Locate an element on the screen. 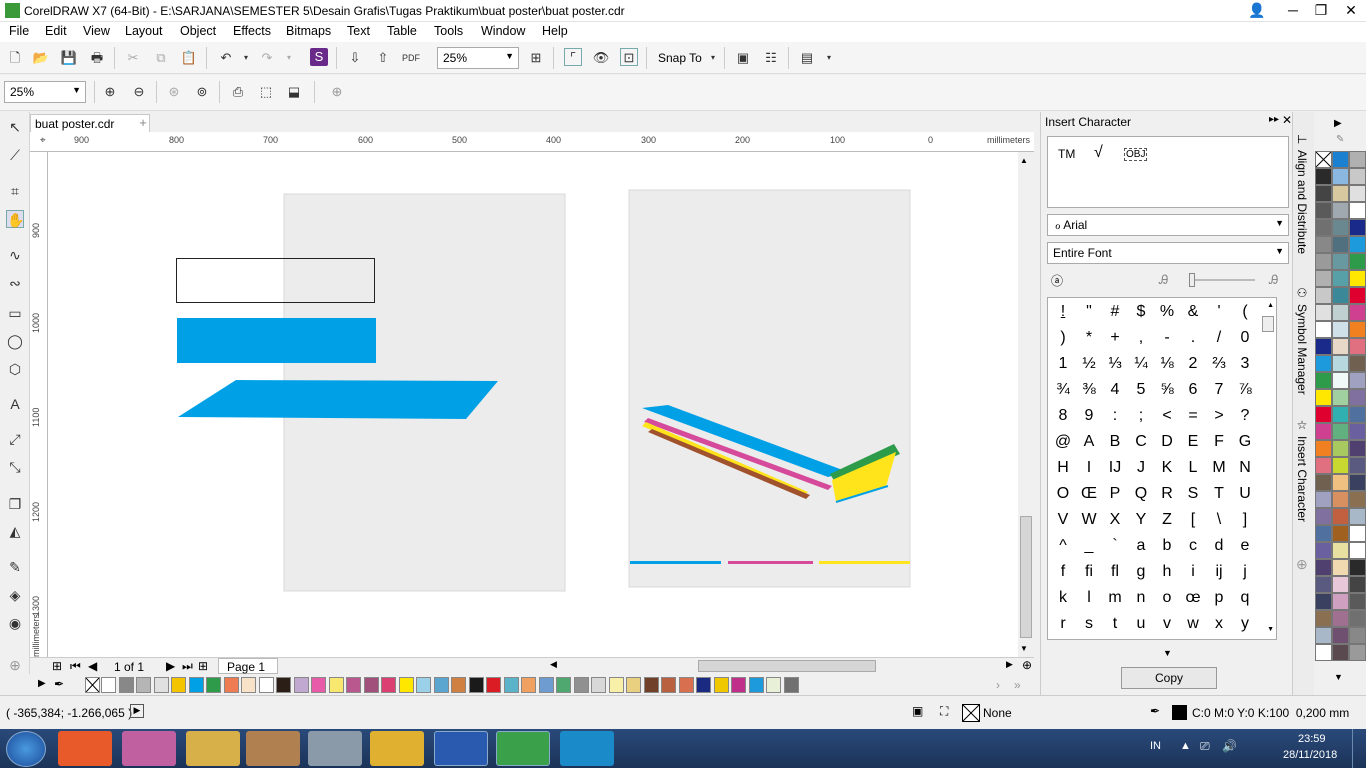  character-cell: ' is located at coordinates (1219, 312).